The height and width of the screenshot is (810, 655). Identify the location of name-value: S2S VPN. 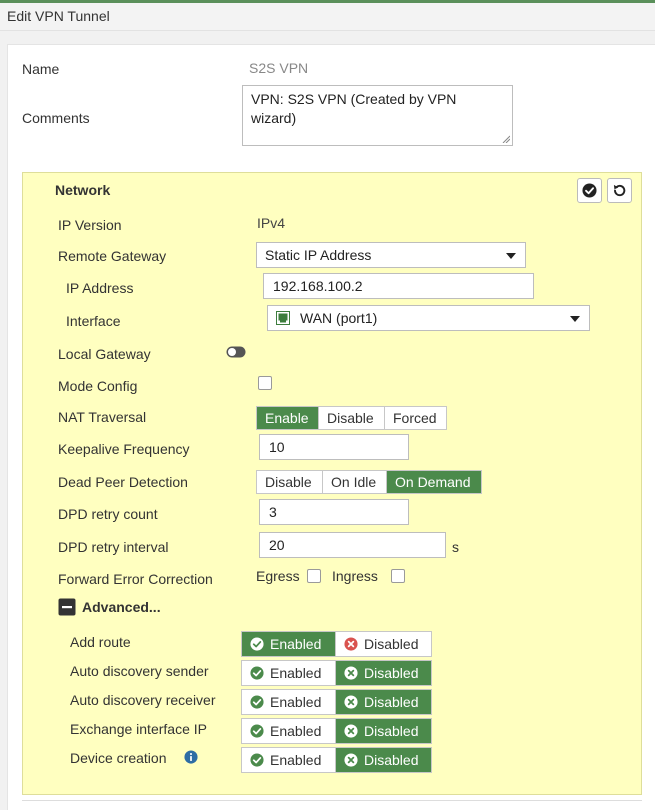
(279, 68).